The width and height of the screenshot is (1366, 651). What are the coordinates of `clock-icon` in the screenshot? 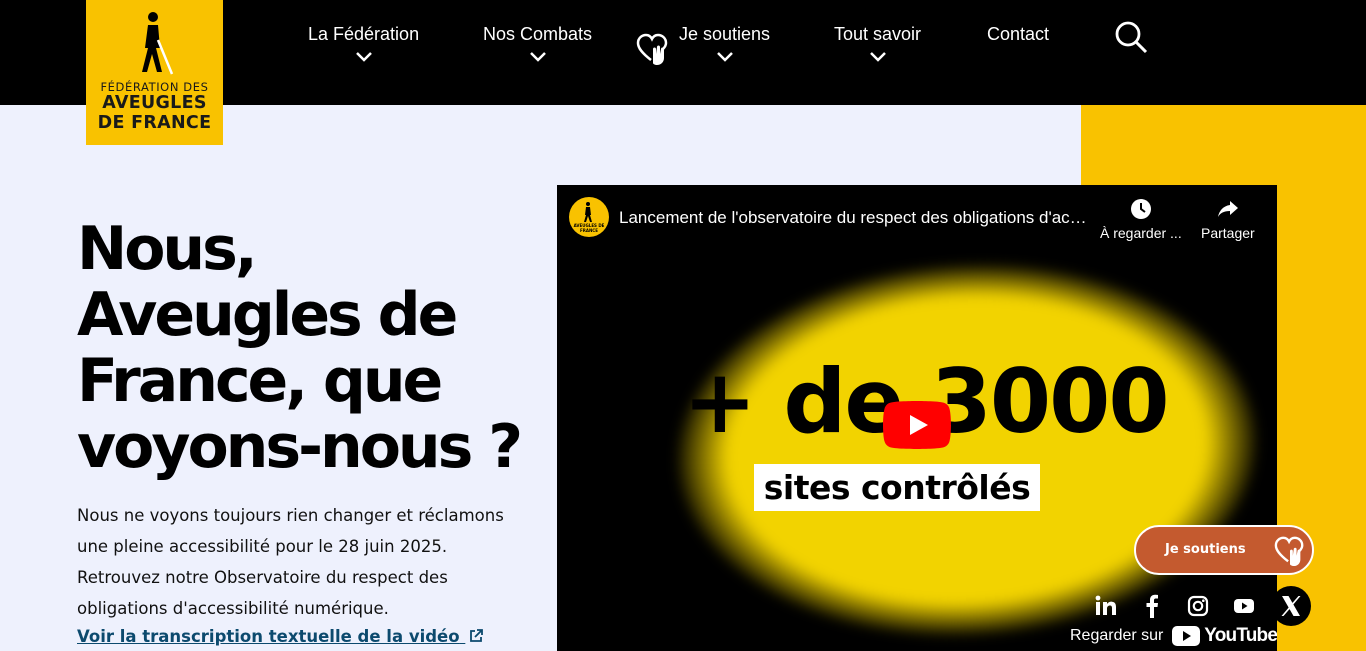 It's located at (1140, 209).